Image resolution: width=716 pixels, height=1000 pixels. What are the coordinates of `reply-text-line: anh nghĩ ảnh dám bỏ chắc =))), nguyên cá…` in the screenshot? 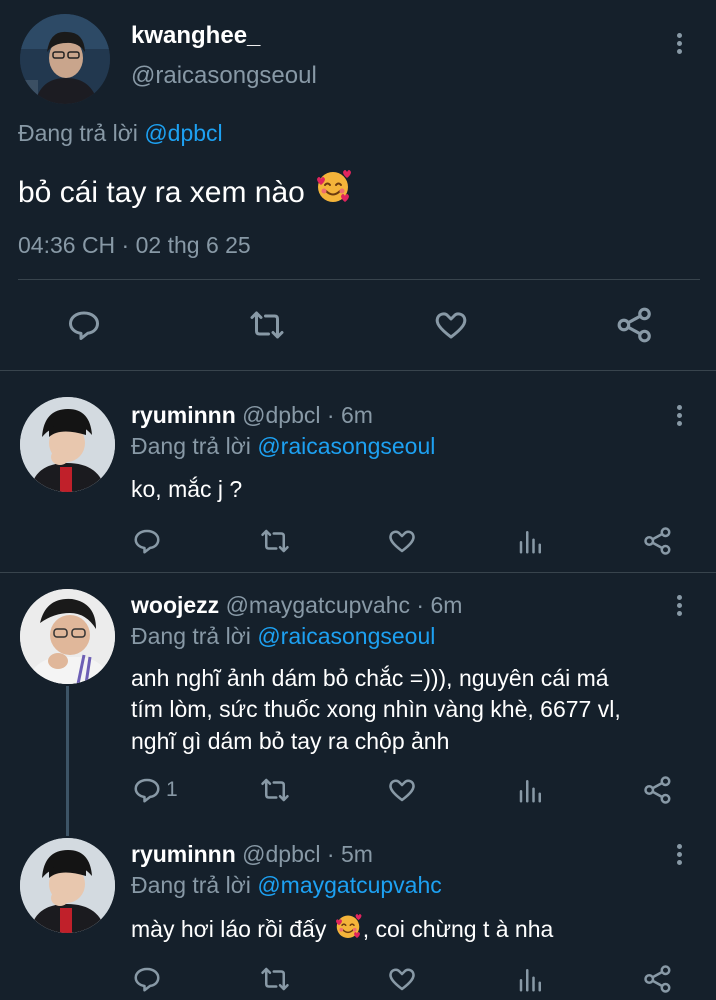 It's located at (370, 678).